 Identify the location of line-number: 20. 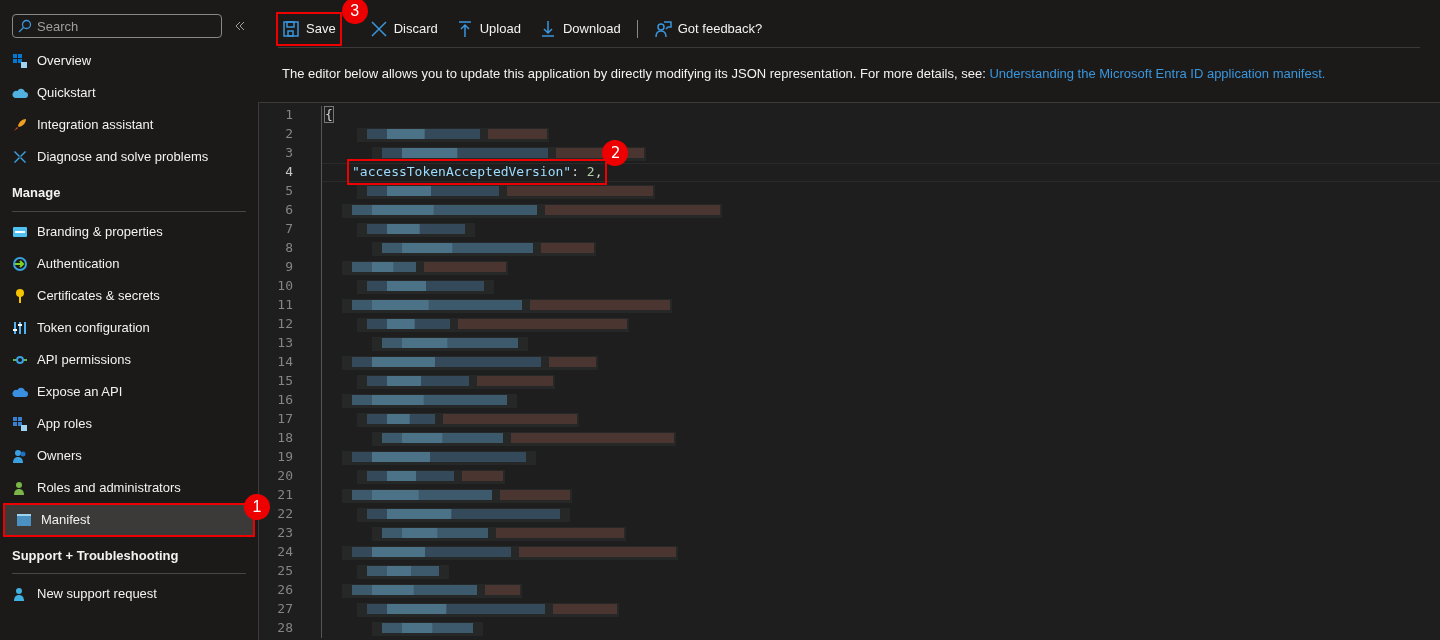
(285, 476).